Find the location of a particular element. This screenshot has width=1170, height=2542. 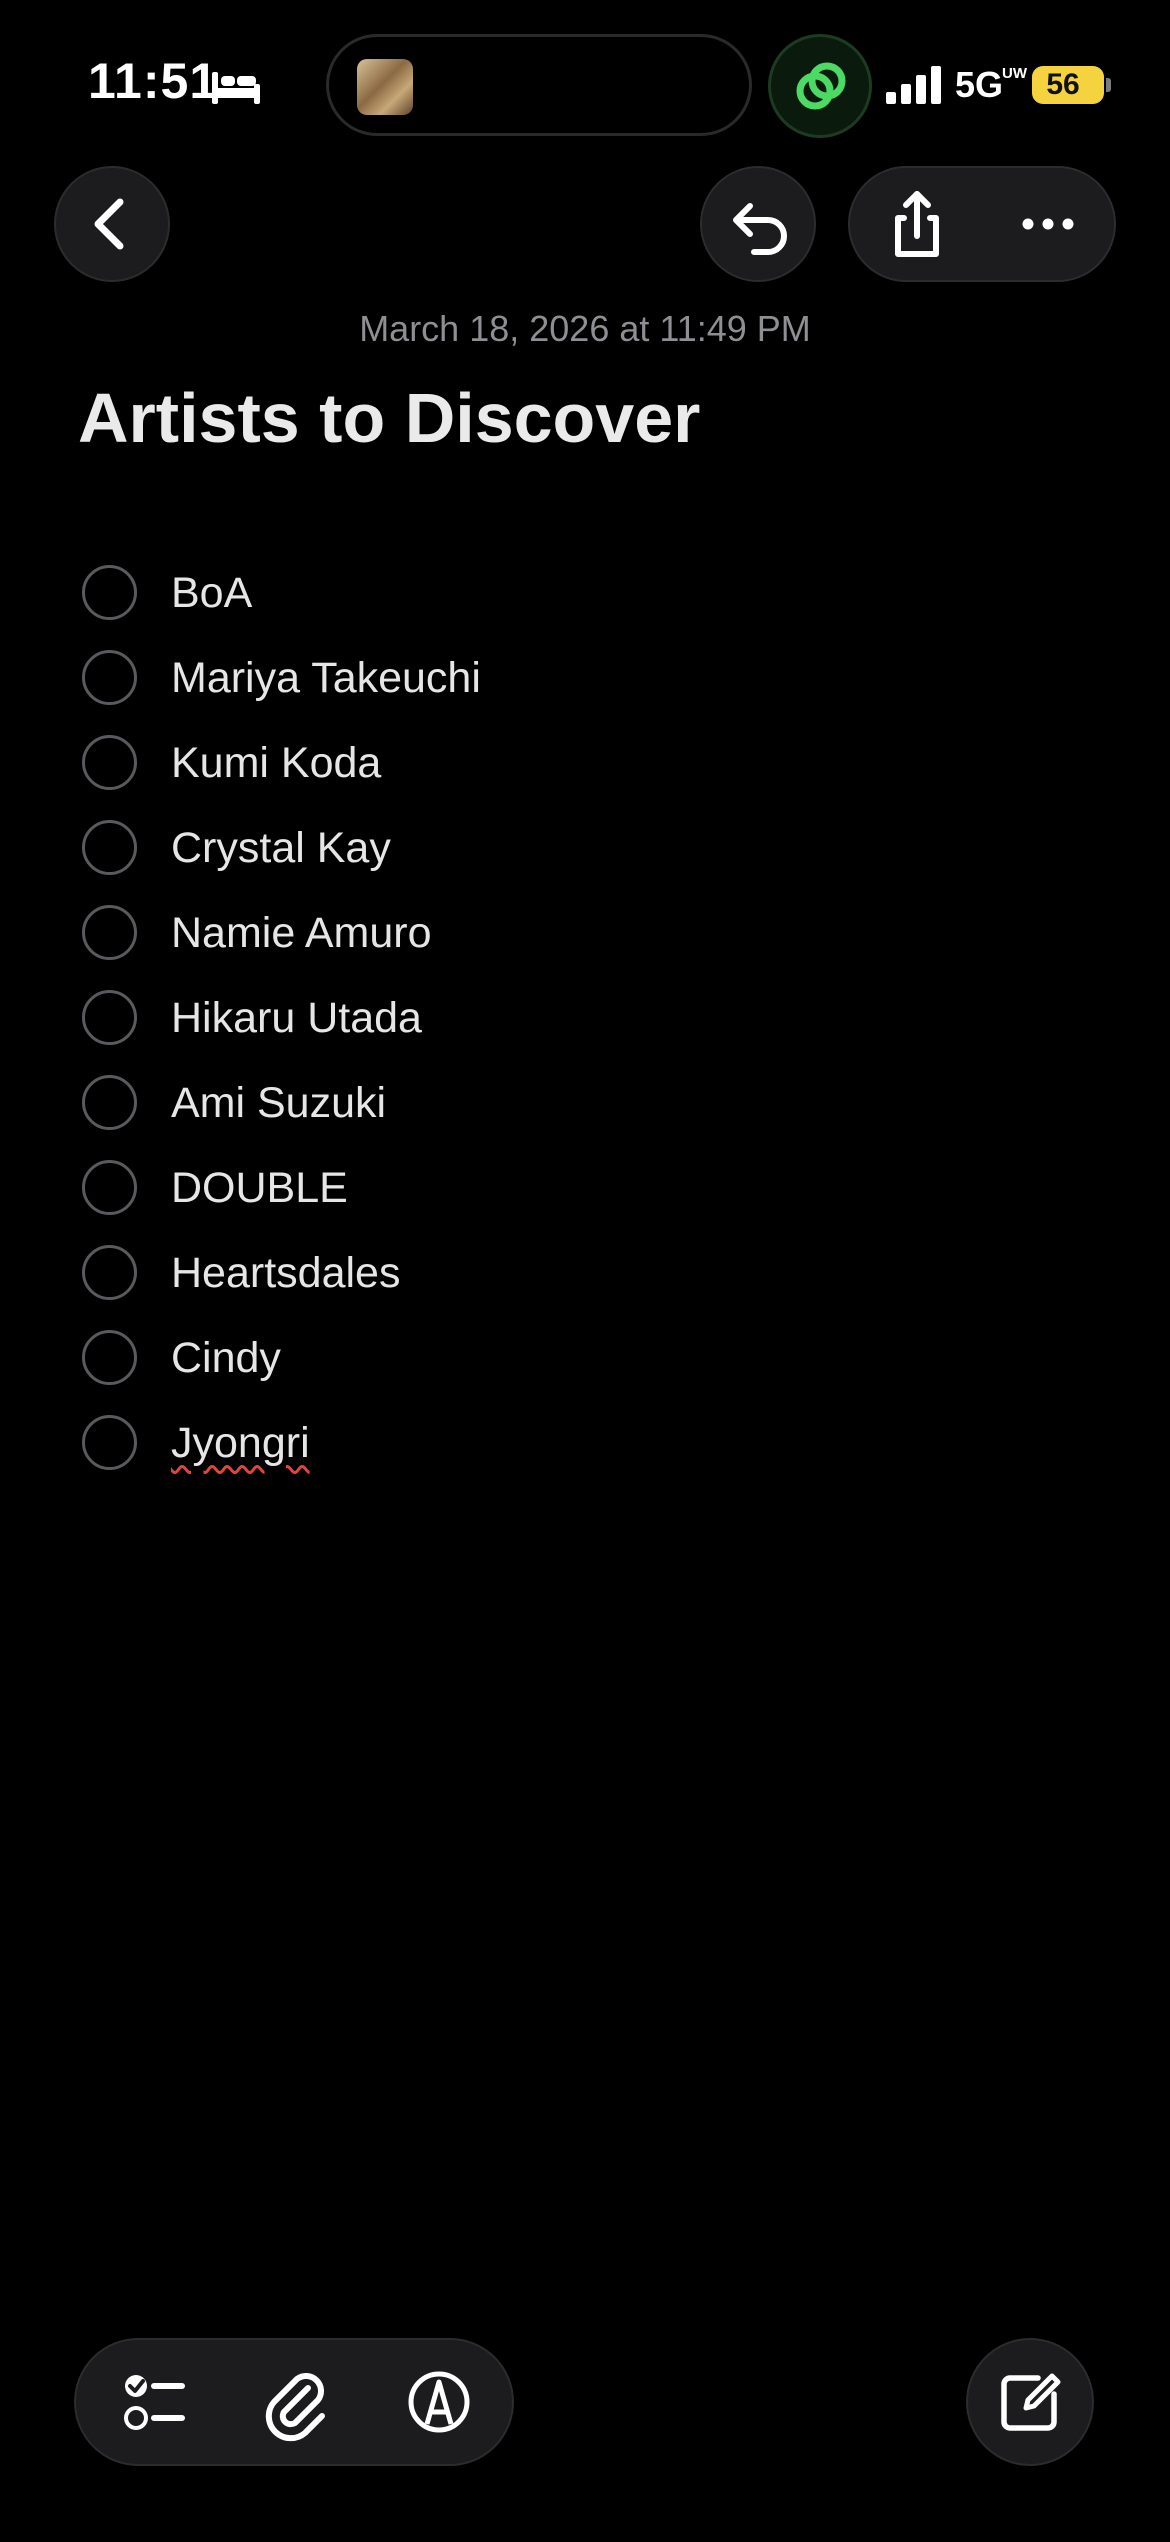

network-type: 5G is located at coordinates (979, 84).